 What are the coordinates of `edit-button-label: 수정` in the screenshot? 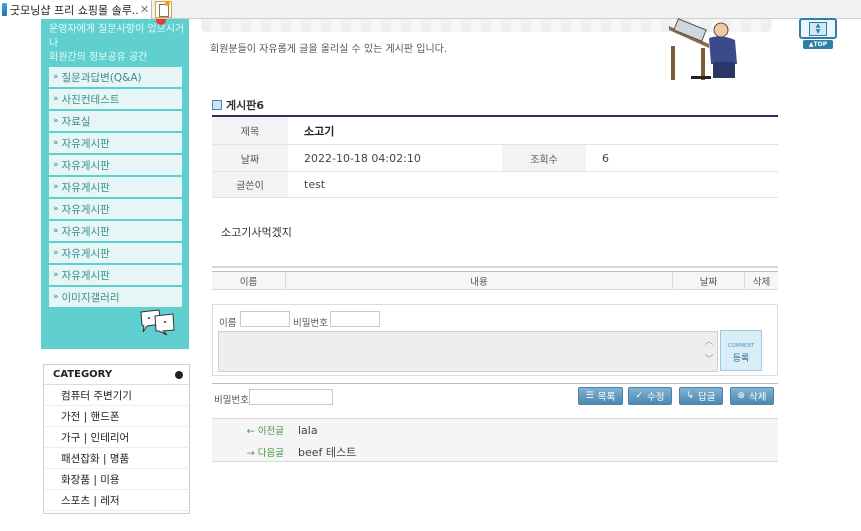 It's located at (656, 397).